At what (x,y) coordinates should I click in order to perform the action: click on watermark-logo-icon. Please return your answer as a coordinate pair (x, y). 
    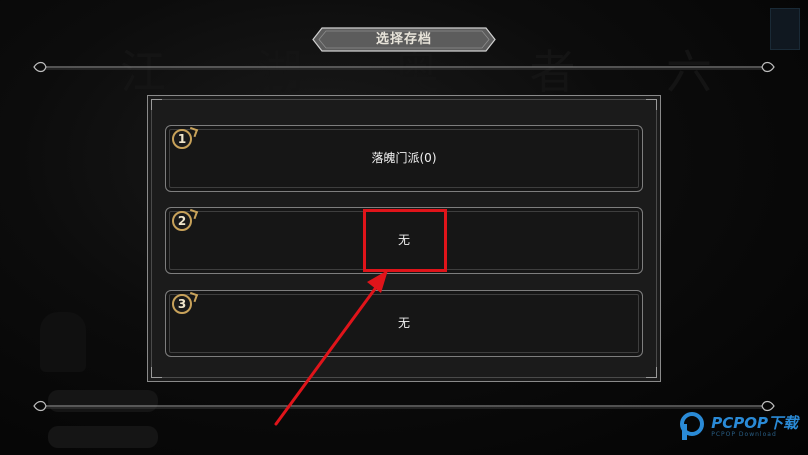
    Looking at the image, I should click on (692, 426).